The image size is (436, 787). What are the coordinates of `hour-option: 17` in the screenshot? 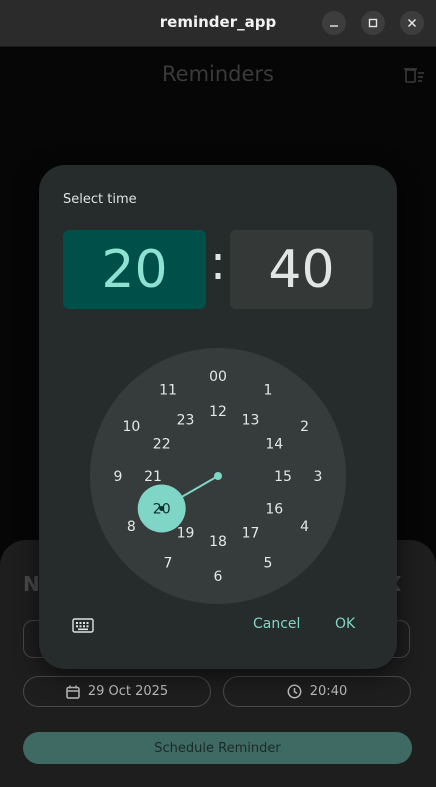 It's located at (251, 533).